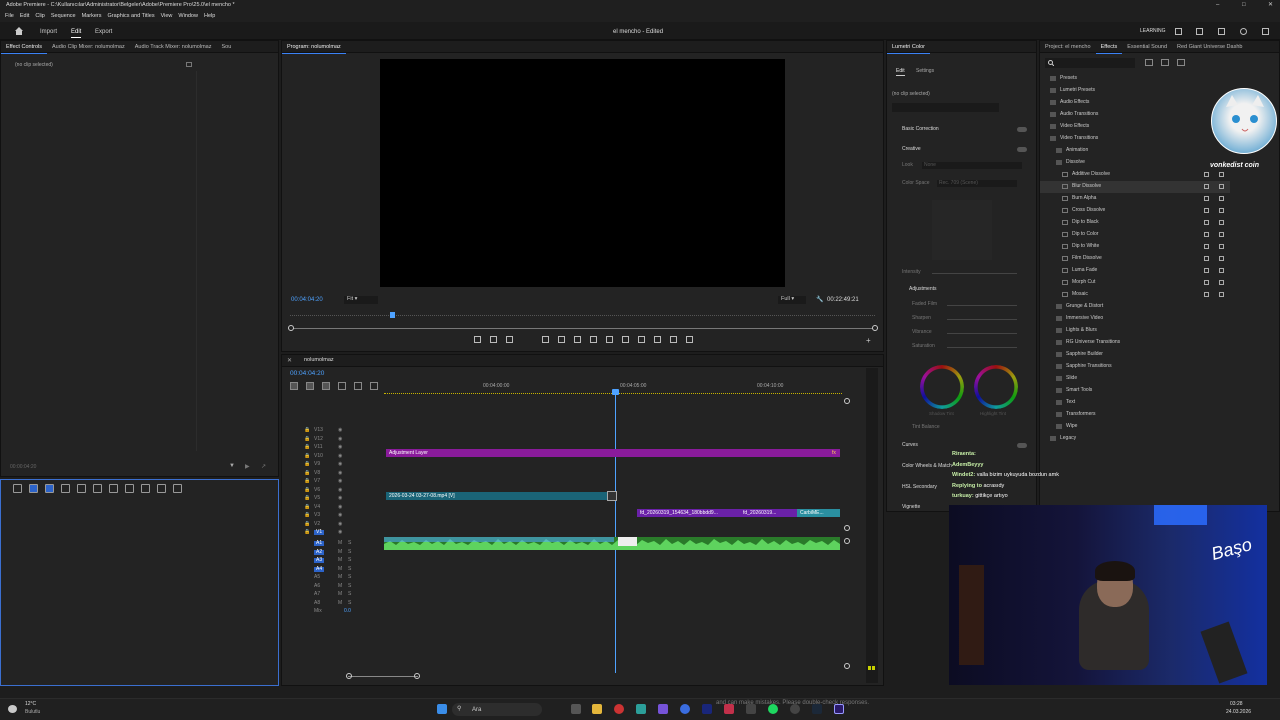 This screenshot has width=1280, height=720. What do you see at coordinates (792, 300) in the screenshot?
I see `resolution-select: Full ▾` at bounding box center [792, 300].